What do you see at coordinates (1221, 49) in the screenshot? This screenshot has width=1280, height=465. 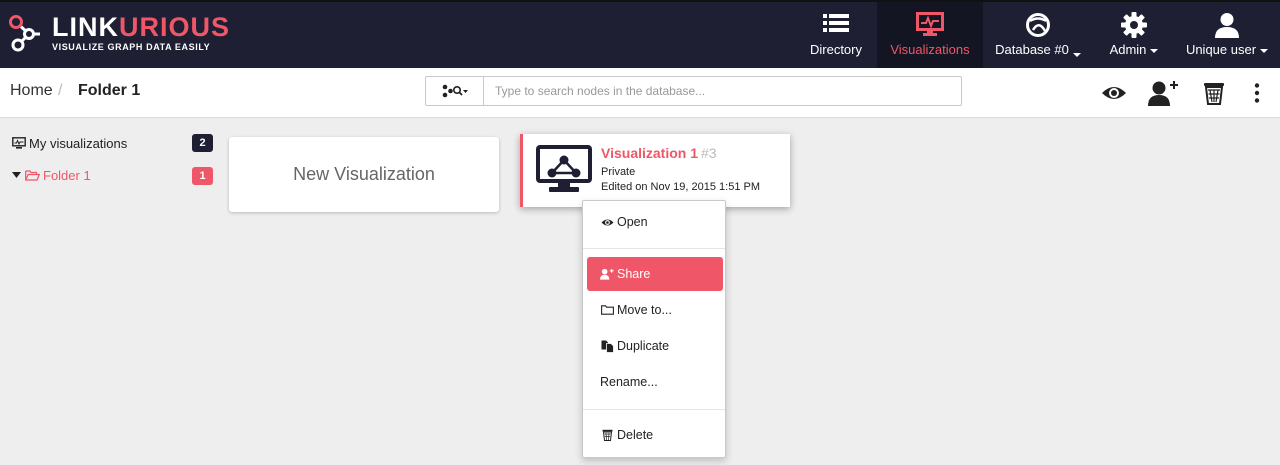 I see `nav-user-label: Unique user` at bounding box center [1221, 49].